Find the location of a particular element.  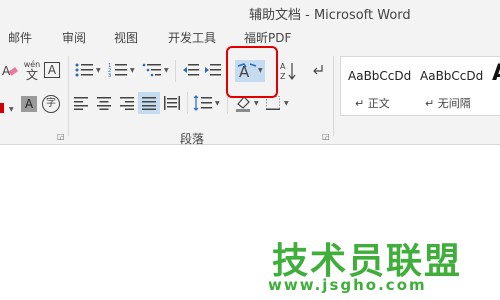

shading-dropdown-icon: ▼ is located at coordinates (256, 103).